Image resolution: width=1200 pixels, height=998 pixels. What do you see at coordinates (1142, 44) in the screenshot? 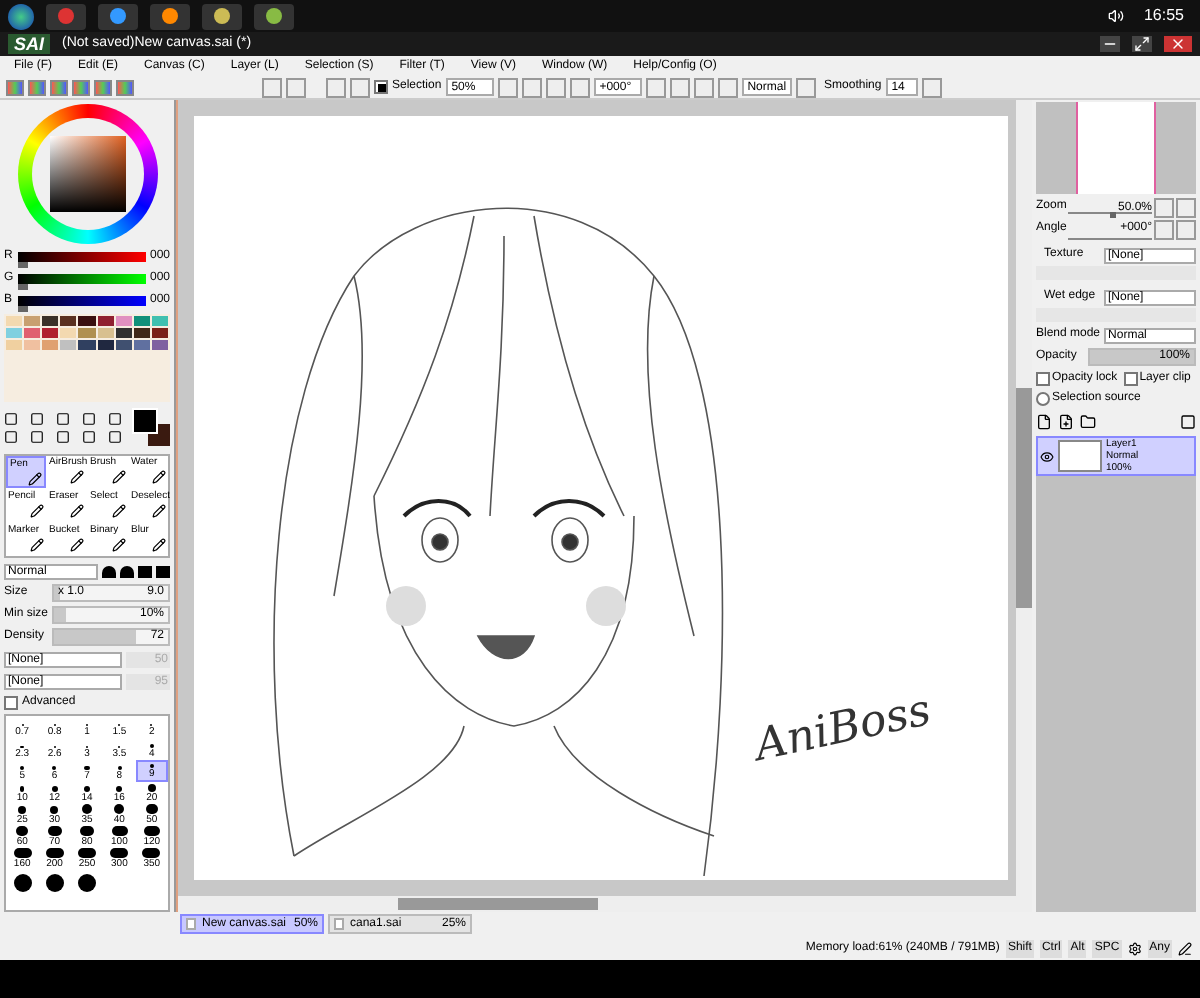
I see `maximize-icon` at bounding box center [1142, 44].